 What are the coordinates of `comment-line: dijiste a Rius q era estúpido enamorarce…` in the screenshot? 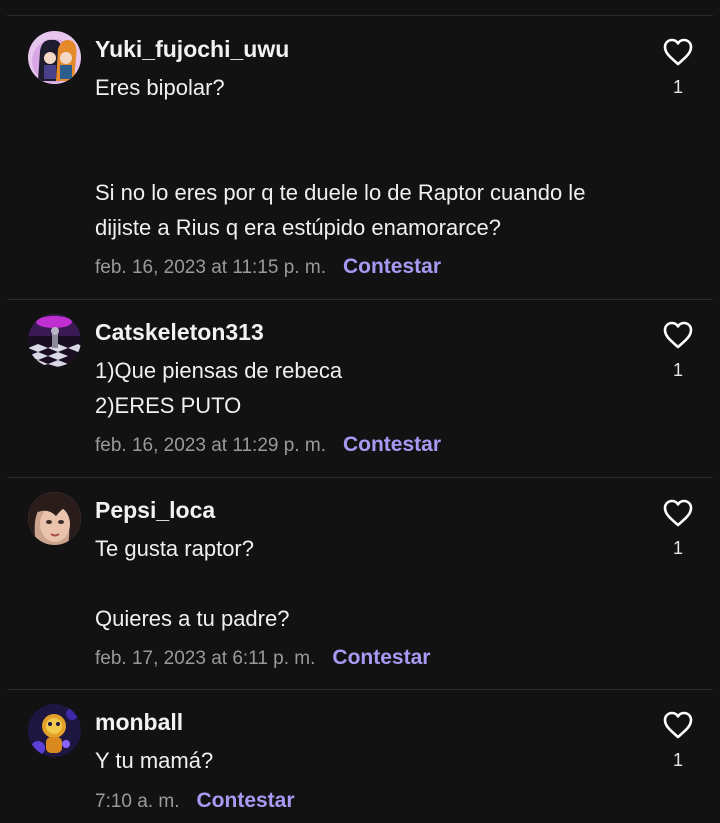 It's located at (298, 227).